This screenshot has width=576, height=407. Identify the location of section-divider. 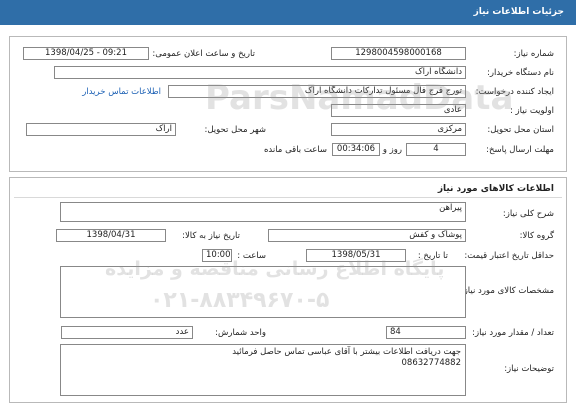
(288, 197).